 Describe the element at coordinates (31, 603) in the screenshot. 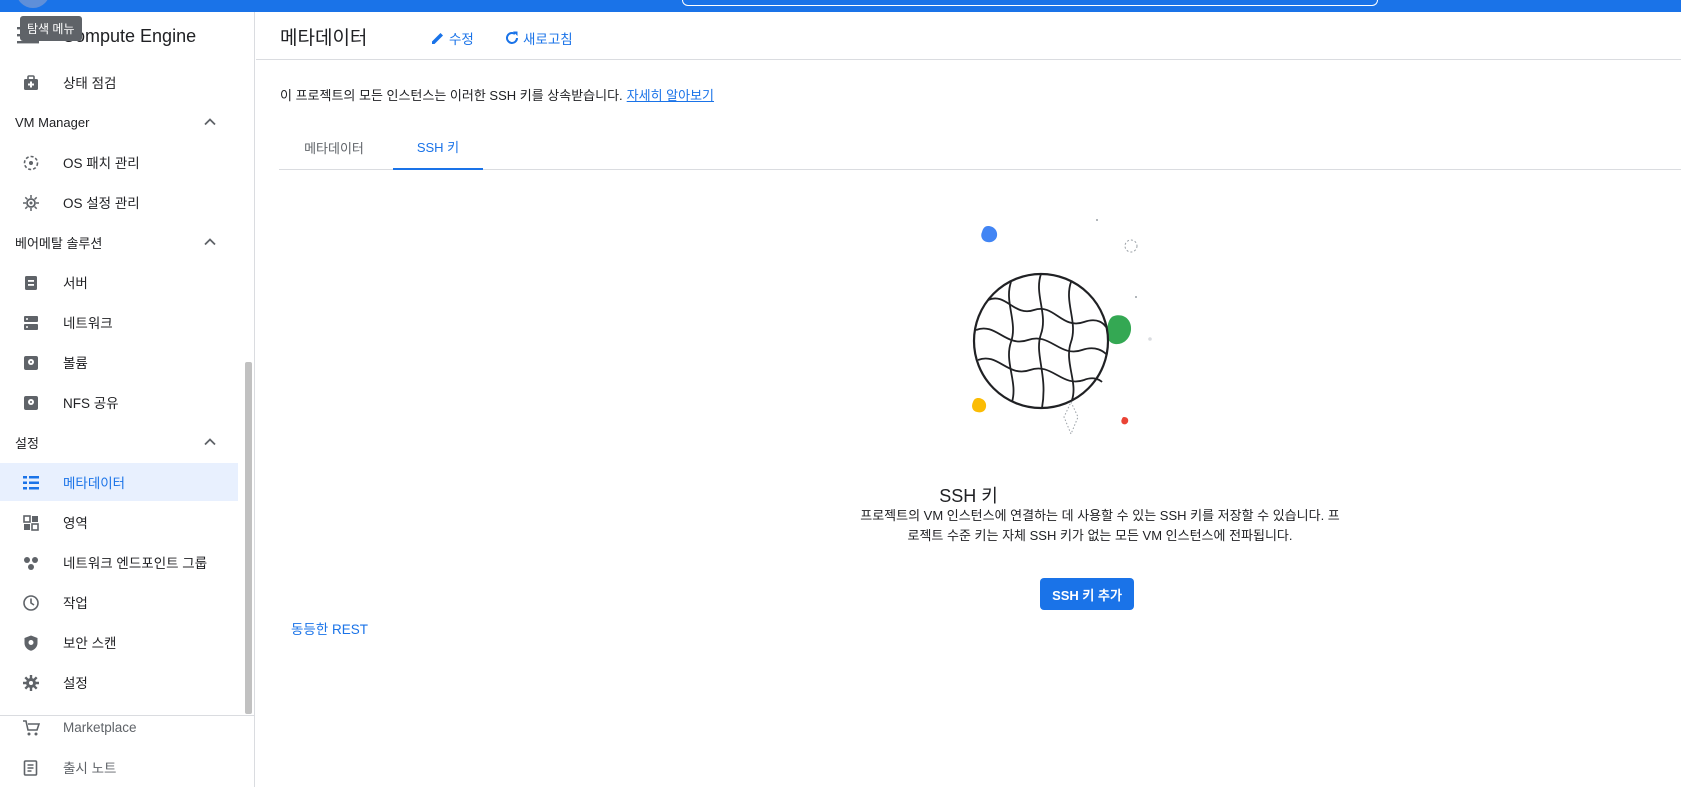

I see `operations-icon` at that location.